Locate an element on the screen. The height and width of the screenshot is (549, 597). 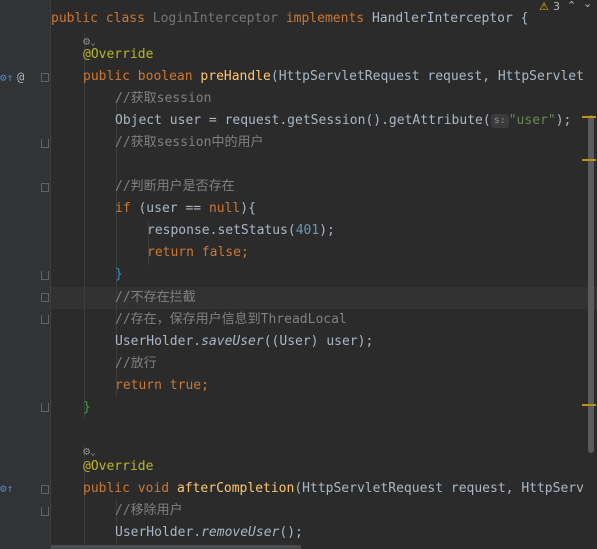
keyword: void is located at coordinates (153, 488).